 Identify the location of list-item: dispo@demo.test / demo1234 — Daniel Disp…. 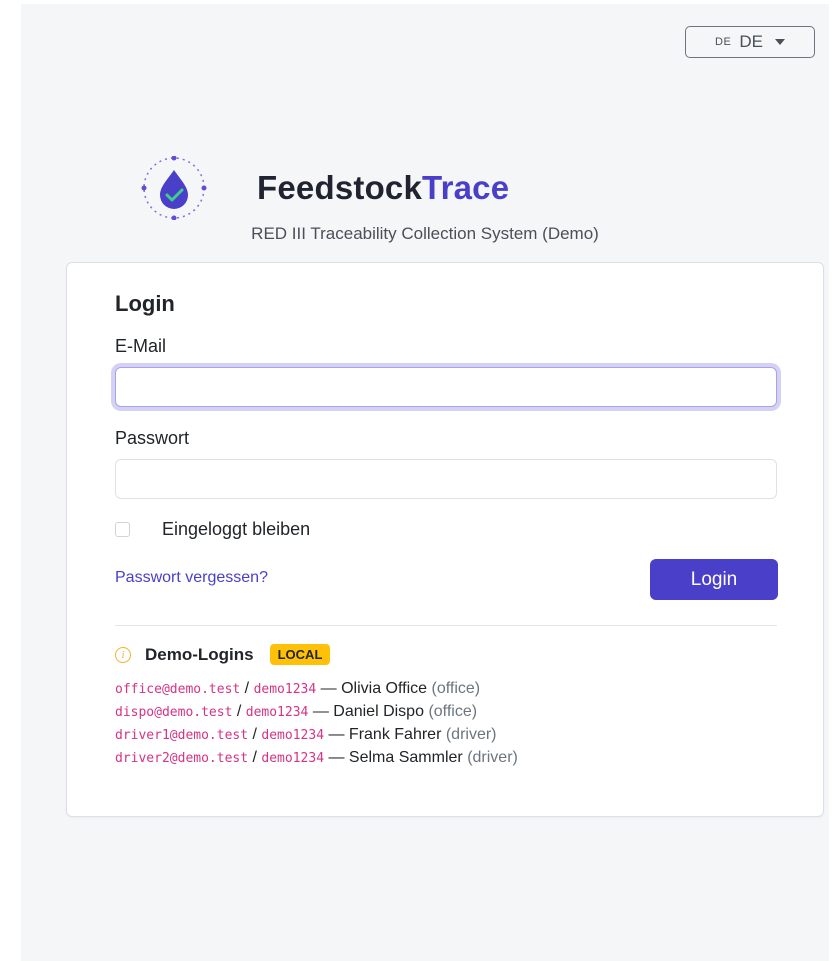
(296, 711).